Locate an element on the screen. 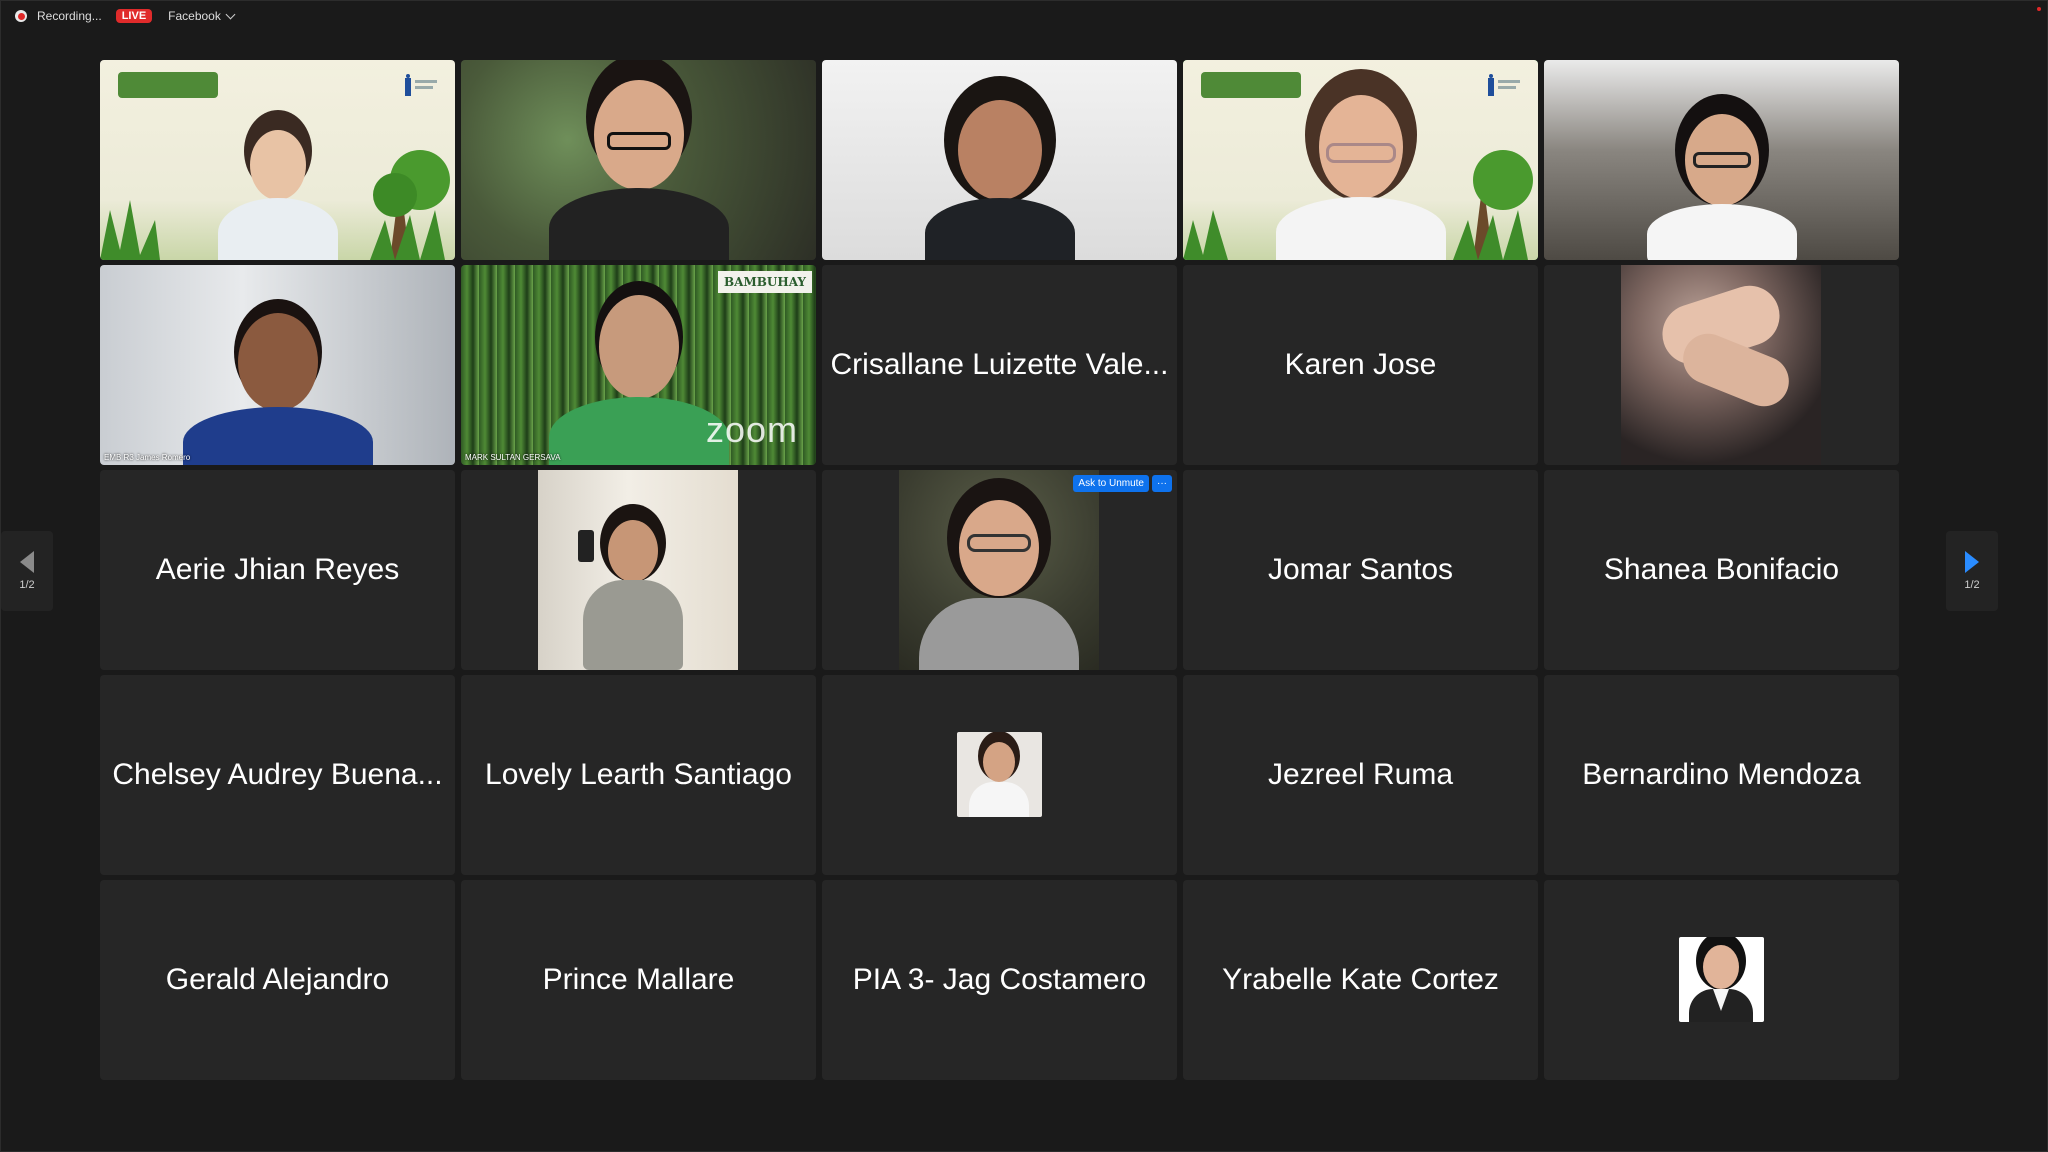 This screenshot has height=1152, width=2048. participant-name-tile: PIA 3- Jag Costamero is located at coordinates (999, 980).